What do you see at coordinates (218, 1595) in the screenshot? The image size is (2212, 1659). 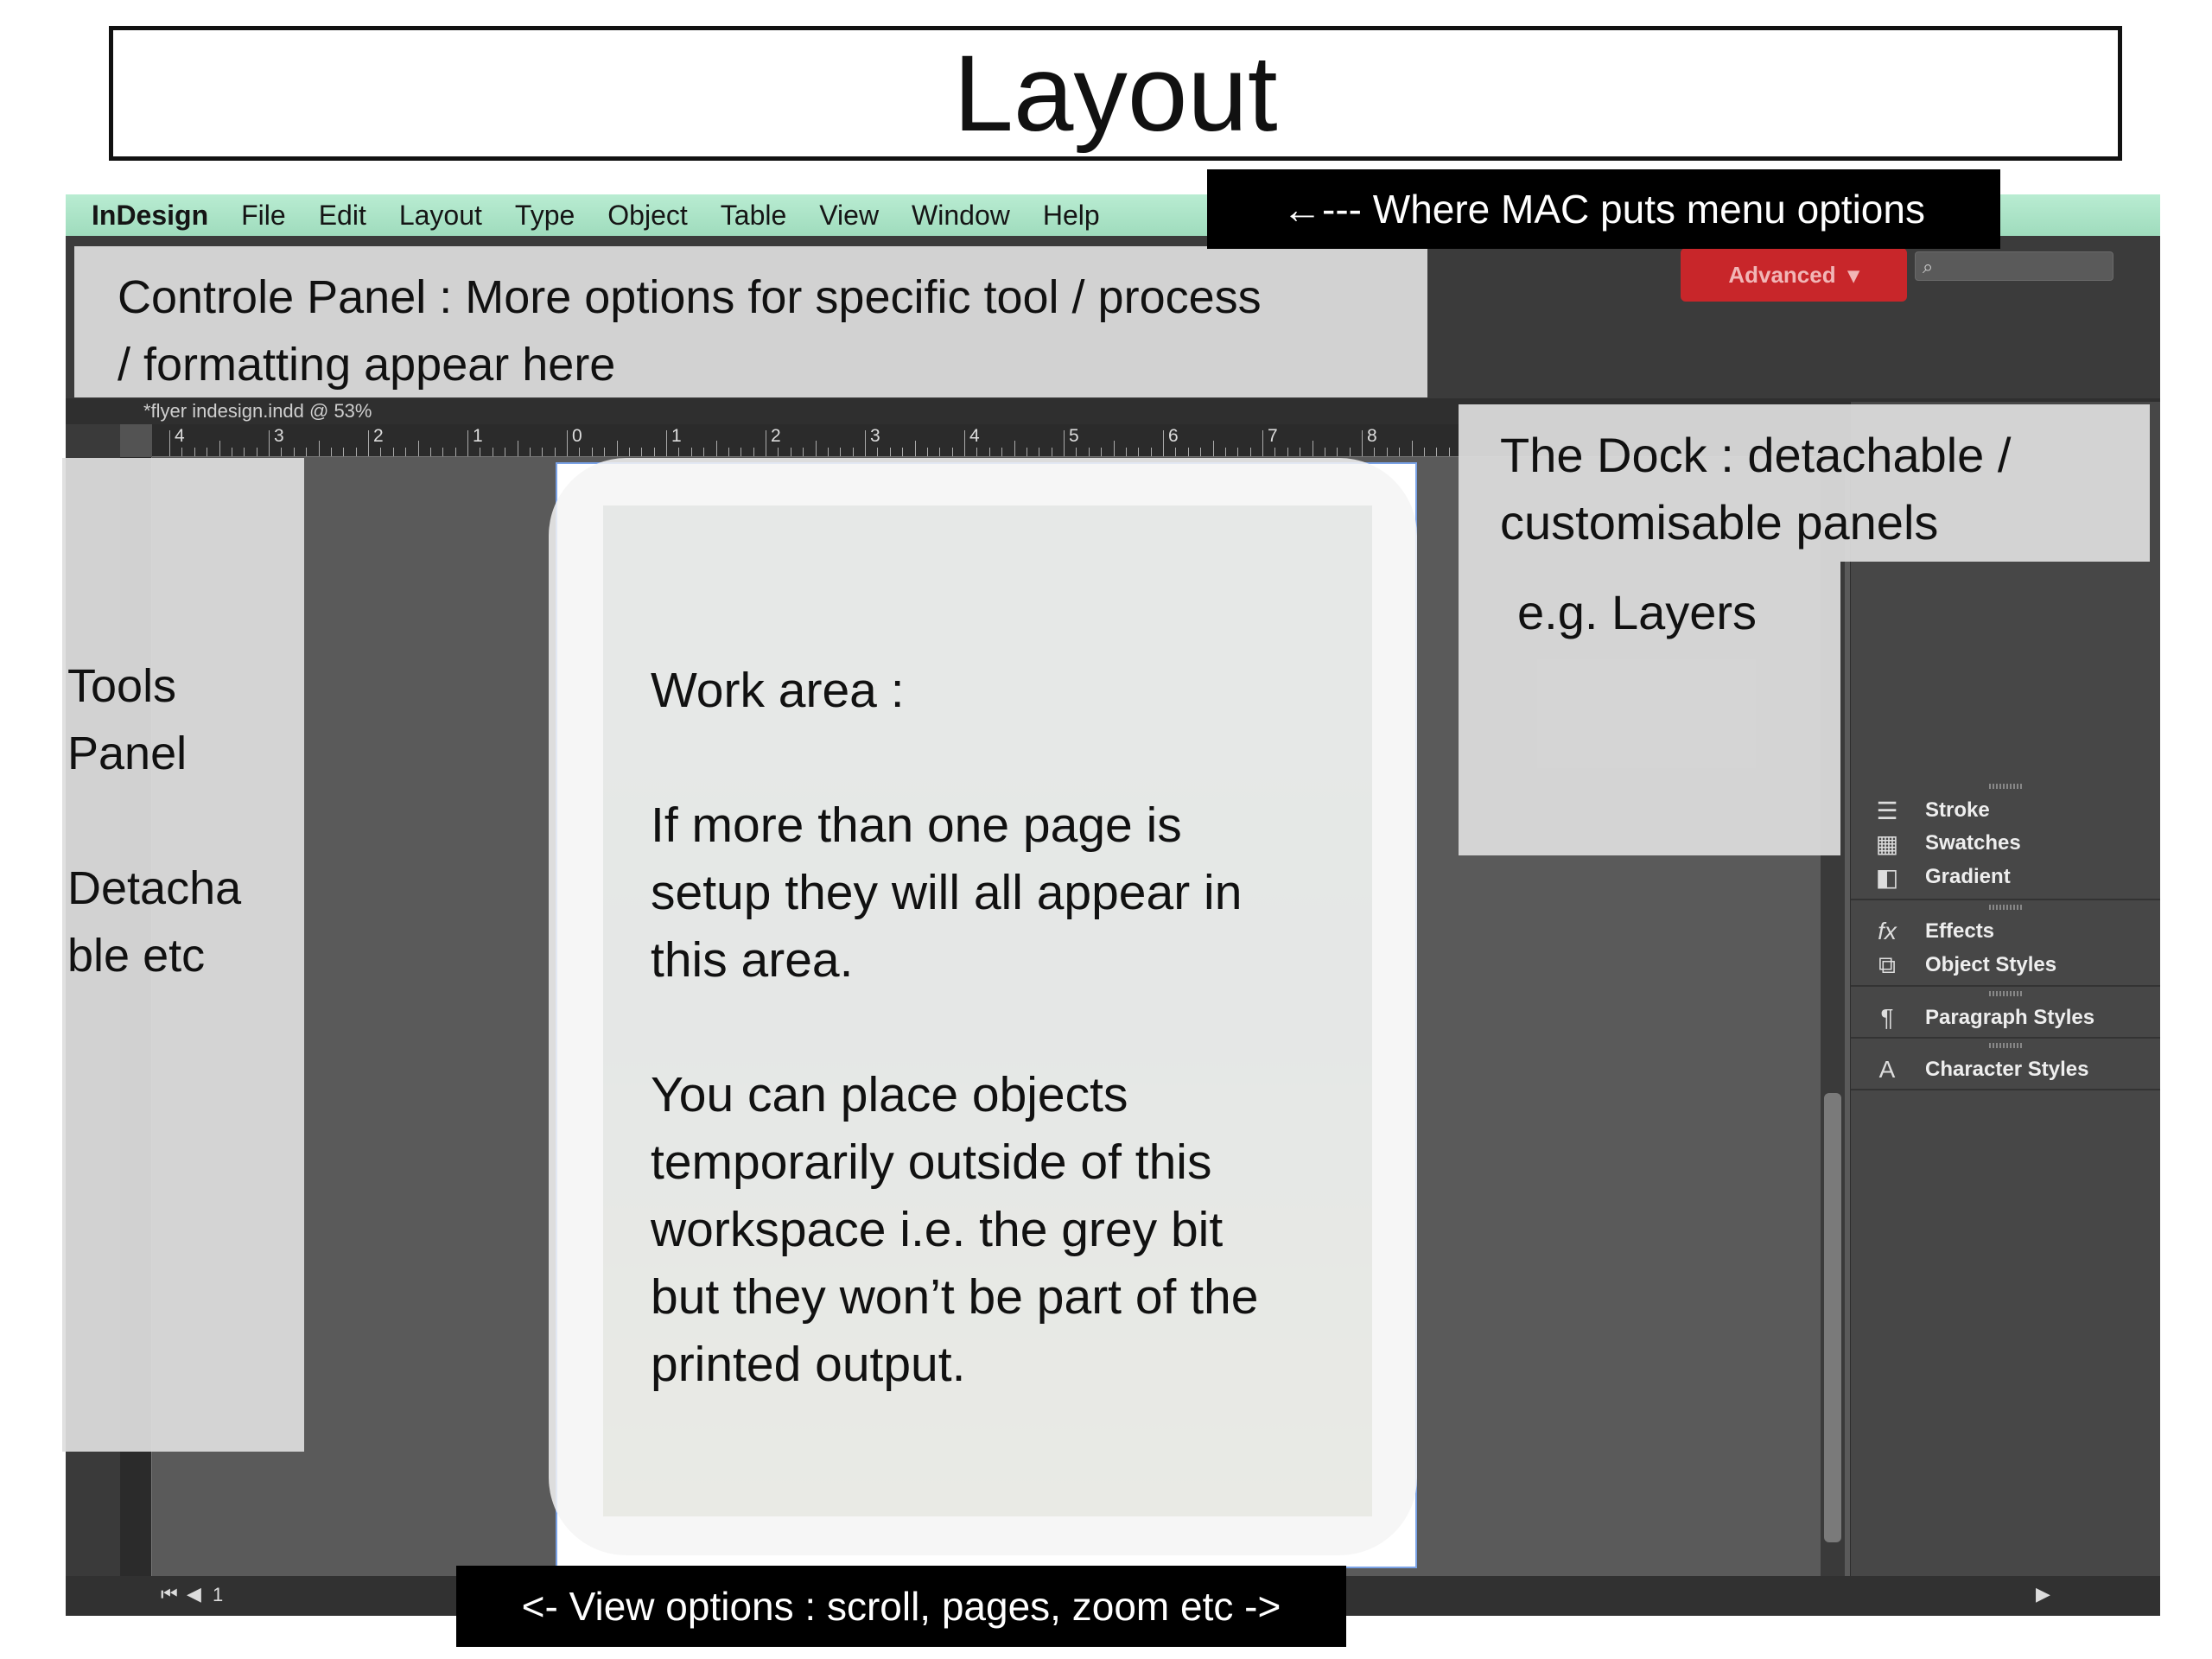 I see `page-number-field: 1` at bounding box center [218, 1595].